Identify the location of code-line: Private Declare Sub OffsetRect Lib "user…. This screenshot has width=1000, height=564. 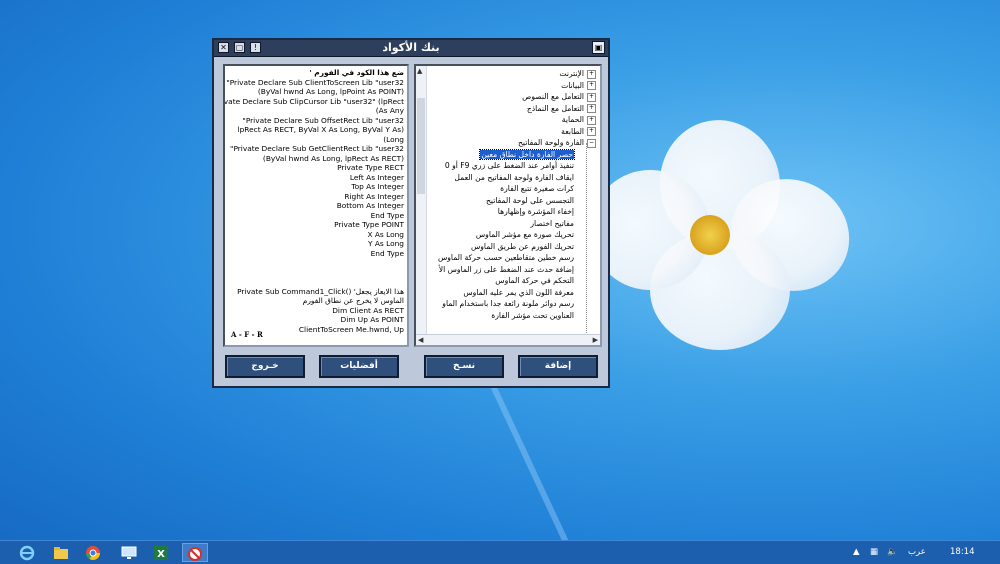
(323, 120).